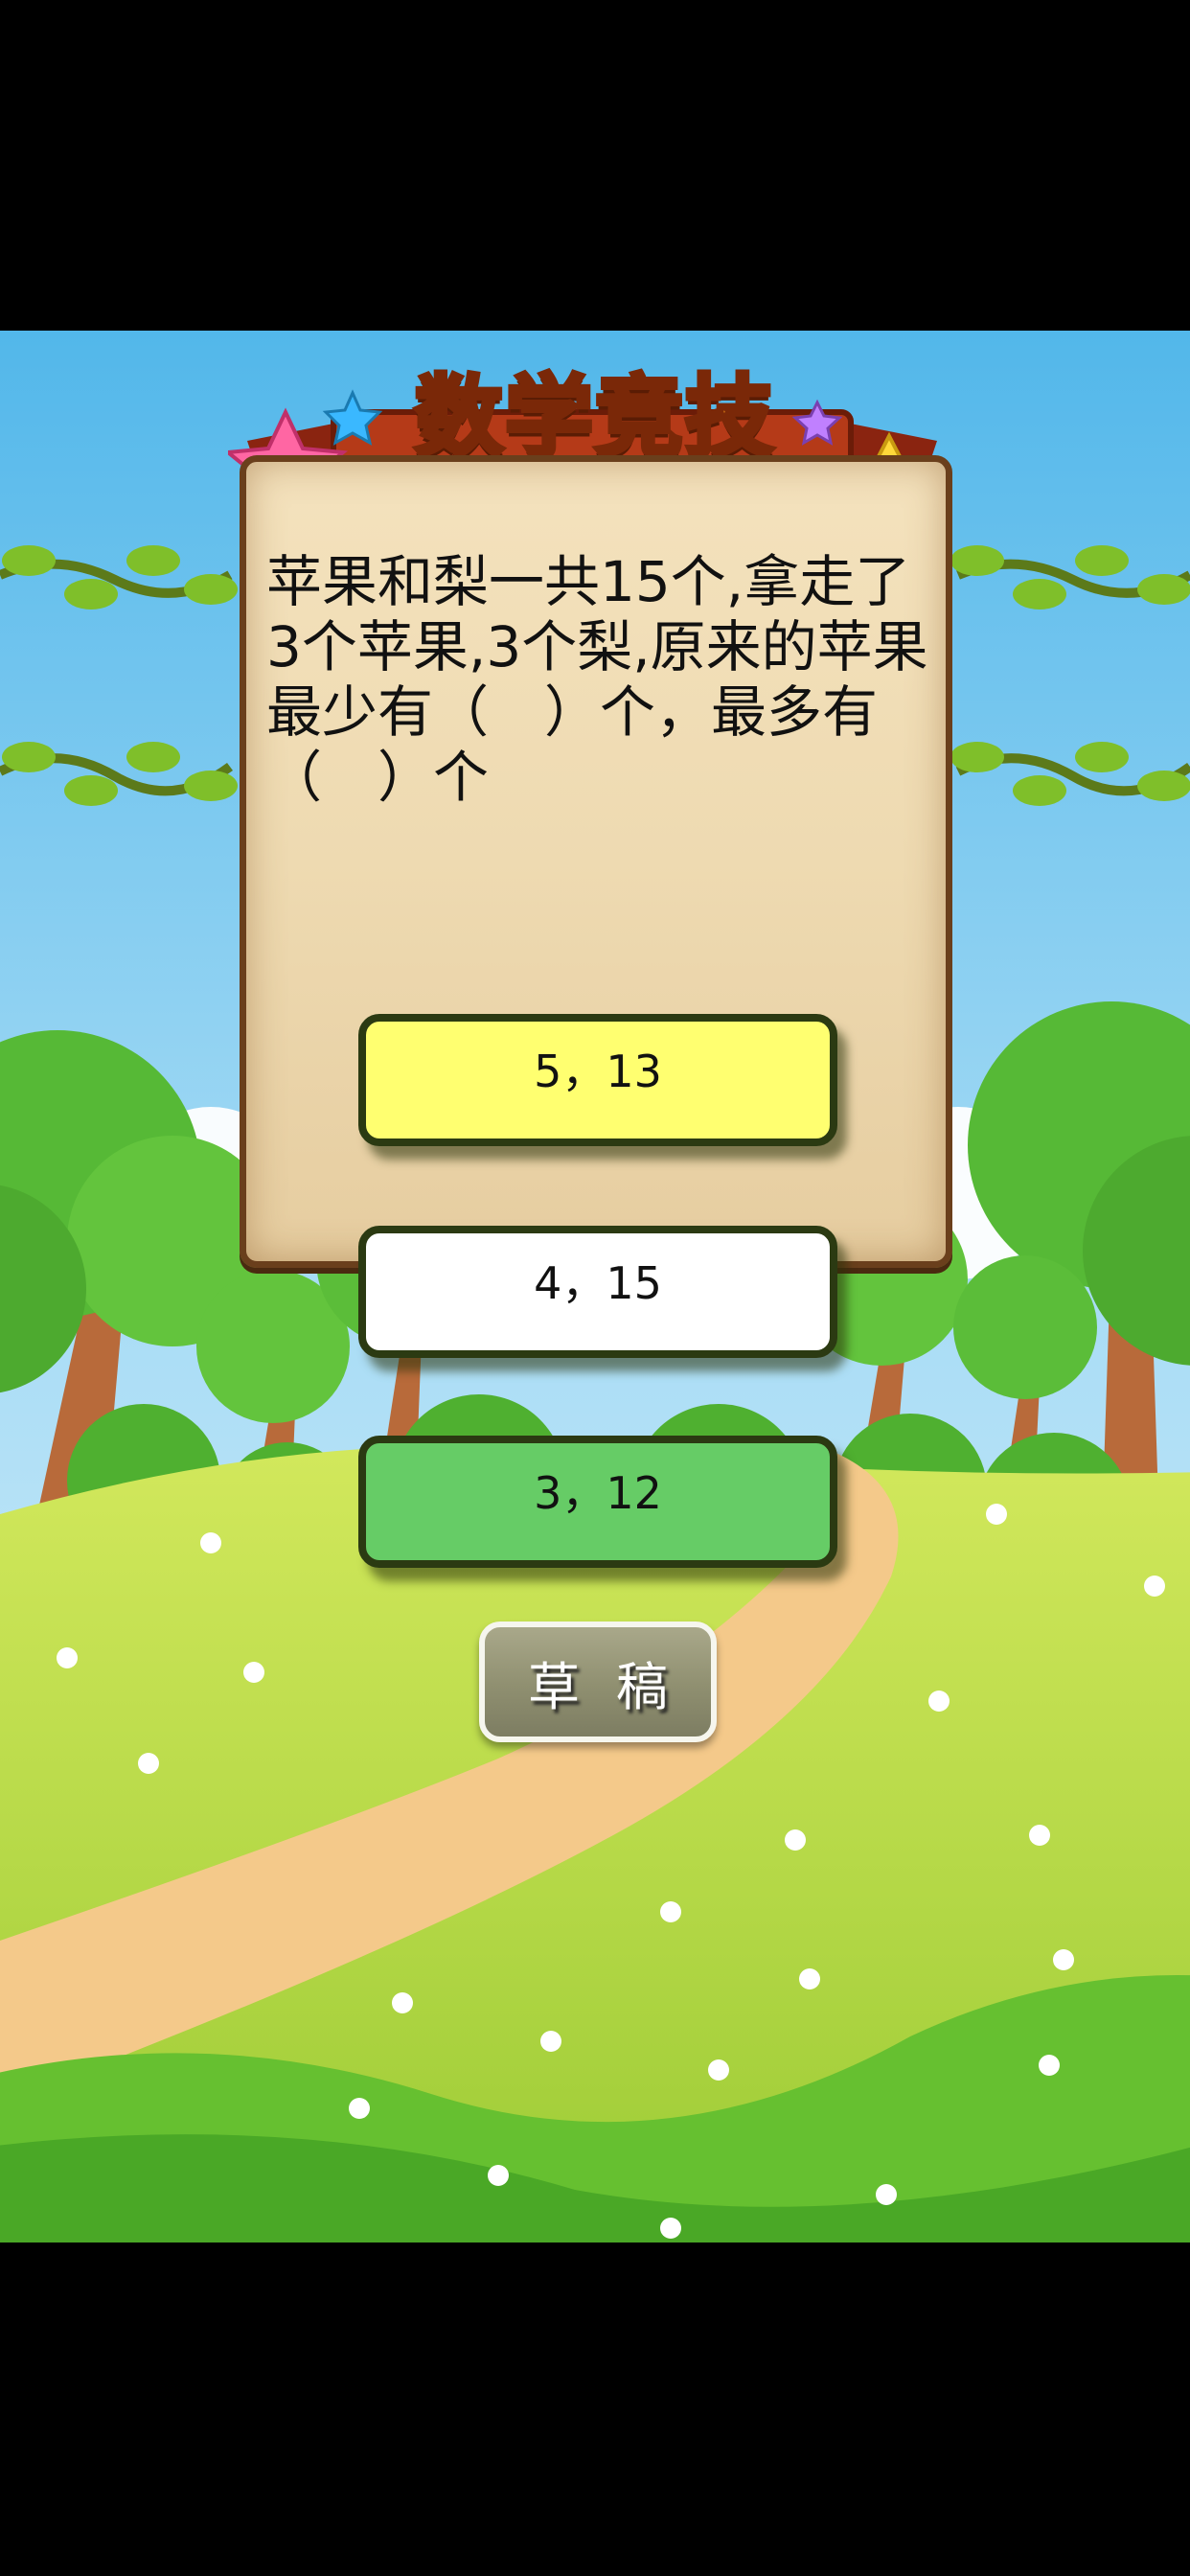 The width and height of the screenshot is (1190, 2576). What do you see at coordinates (598, 1292) in the screenshot?
I see `answer-option-2: 4，15` at bounding box center [598, 1292].